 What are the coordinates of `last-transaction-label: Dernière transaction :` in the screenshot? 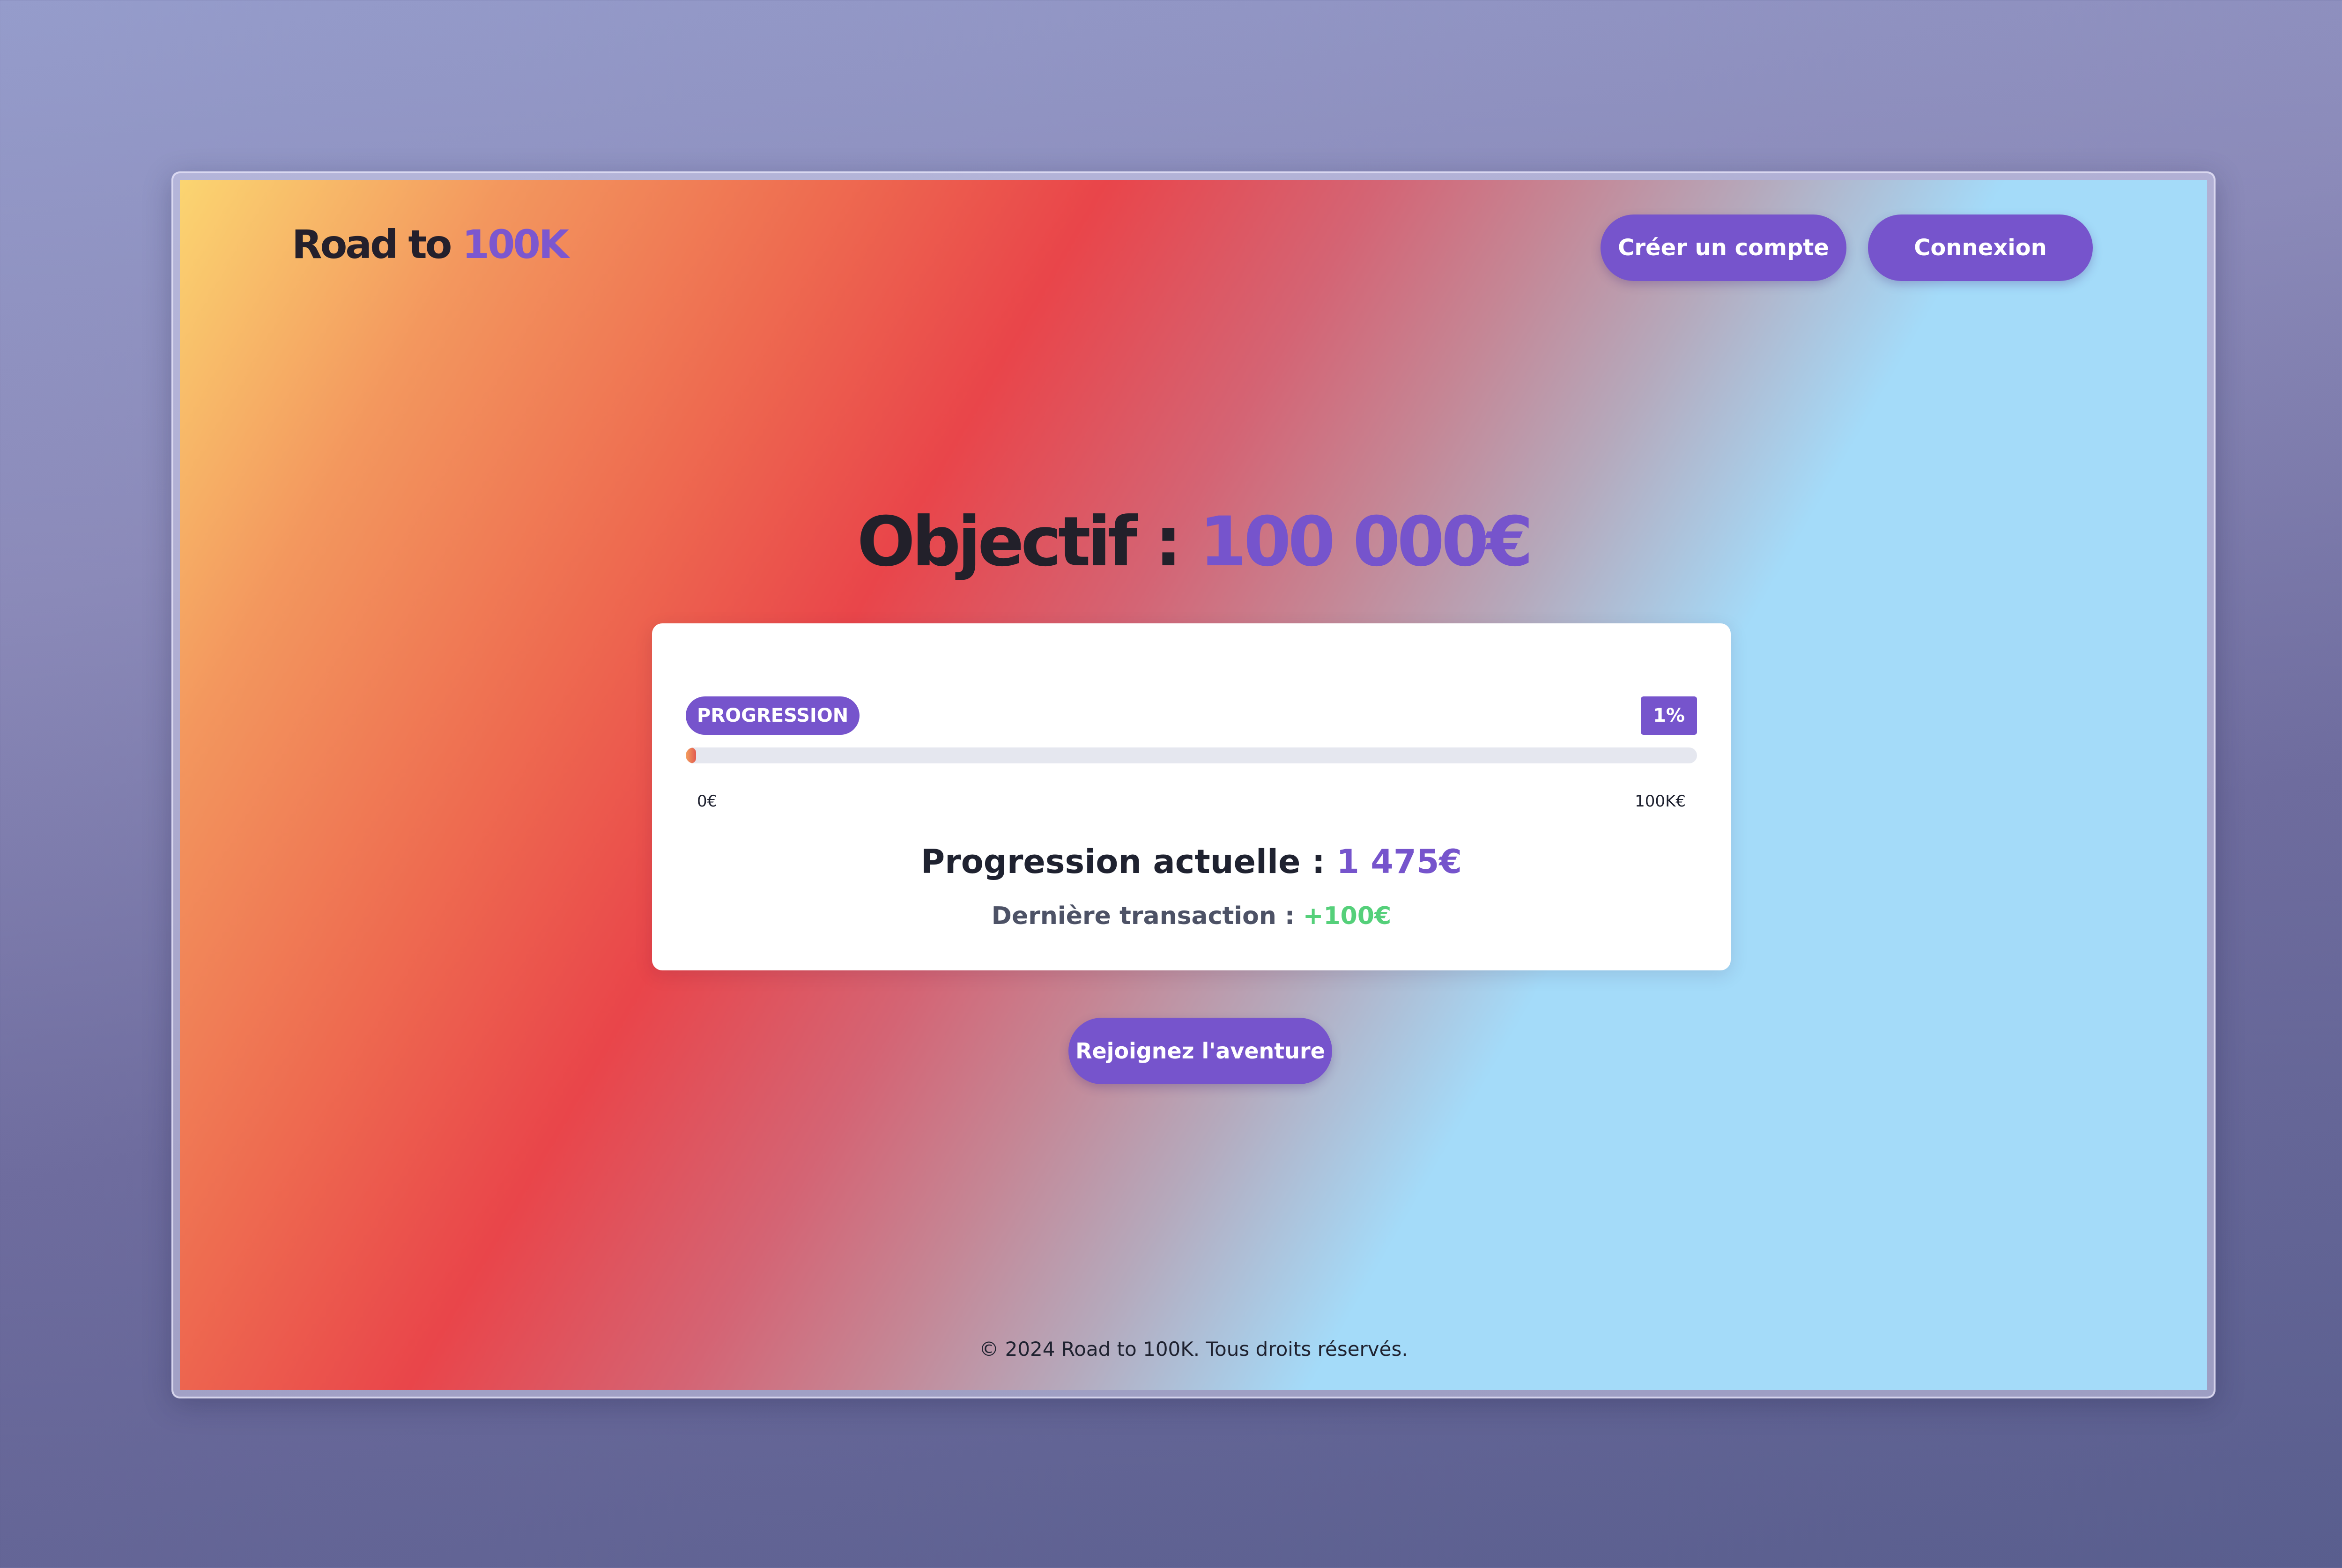 It's located at (1143, 916).